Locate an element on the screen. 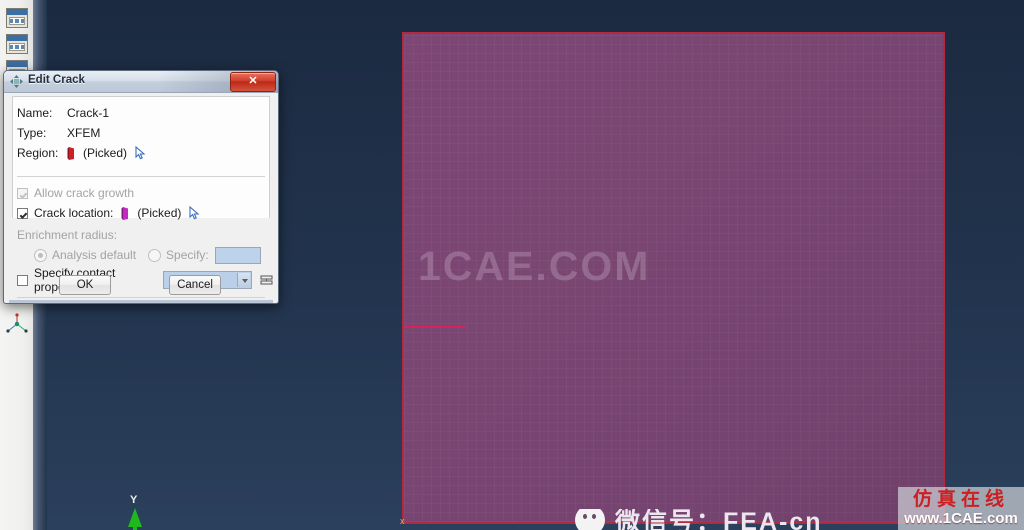  crack-location-checkbox is located at coordinates (22, 213).